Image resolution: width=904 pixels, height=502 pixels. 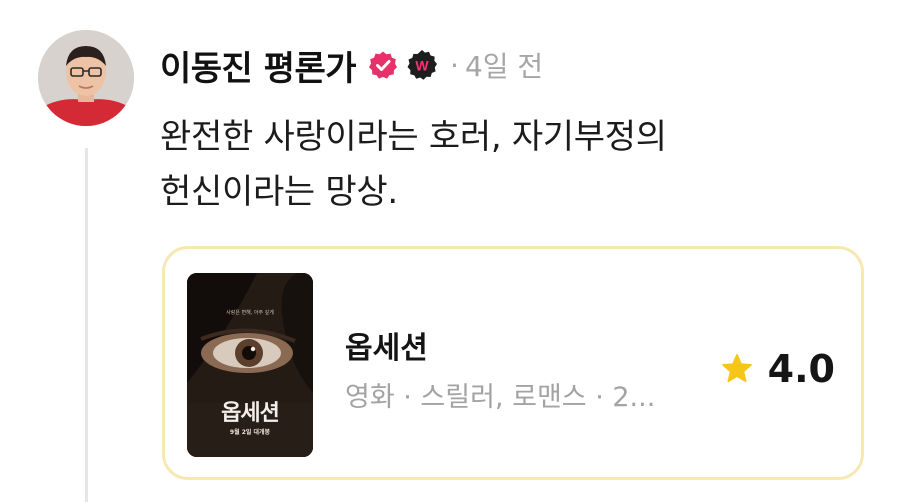 I want to click on post-body-line: 완전한 사랑이라는 호러, 자기부정의, so click(x=413, y=137).